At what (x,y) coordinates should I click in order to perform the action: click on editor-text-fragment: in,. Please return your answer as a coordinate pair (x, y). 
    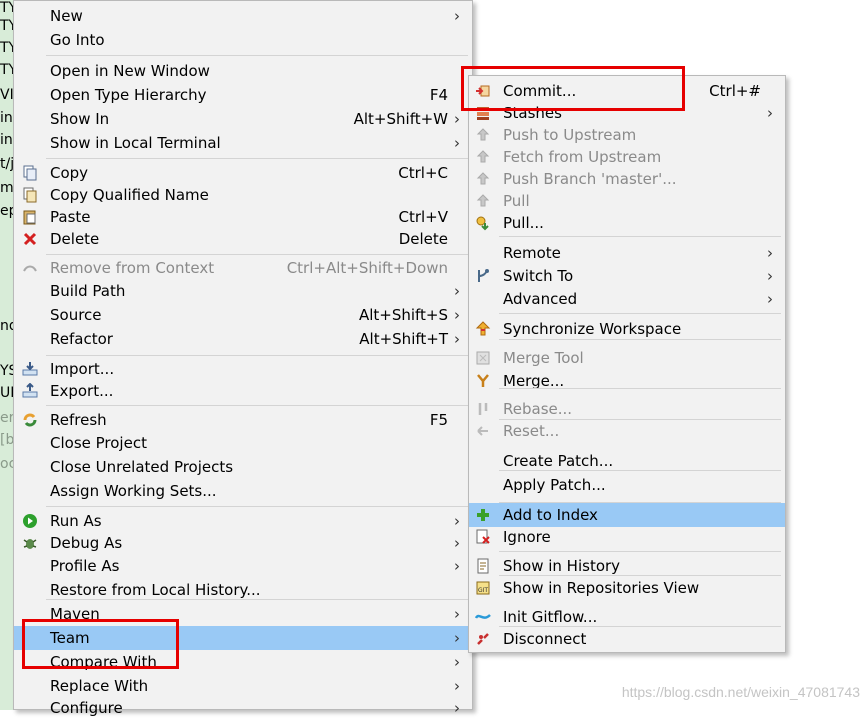
    Looking at the image, I should click on (7, 118).